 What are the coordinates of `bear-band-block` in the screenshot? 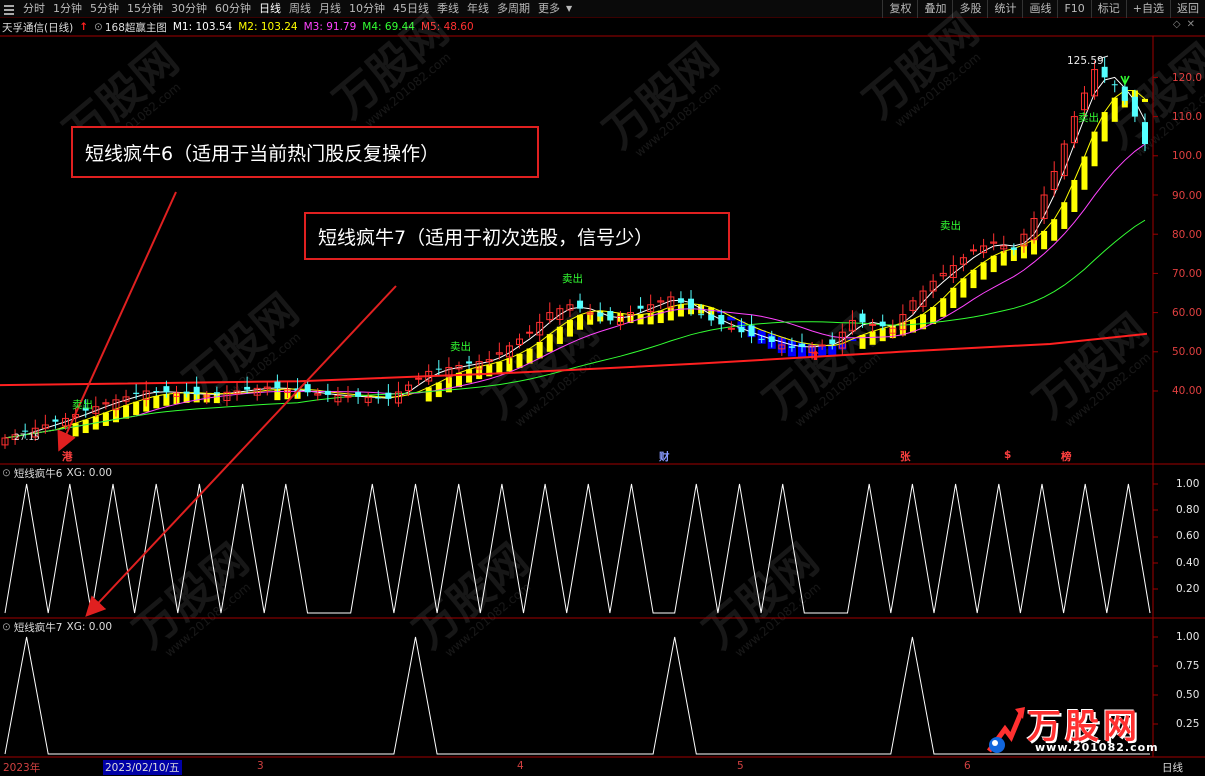 It's located at (731, 318).